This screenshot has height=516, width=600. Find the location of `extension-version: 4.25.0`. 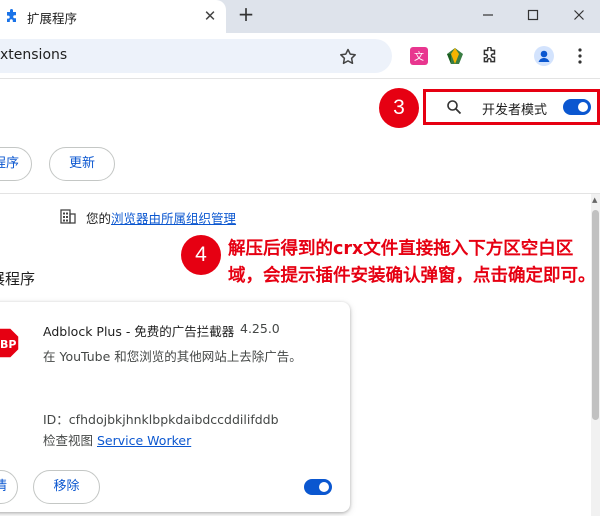

extension-version: 4.25.0 is located at coordinates (260, 328).